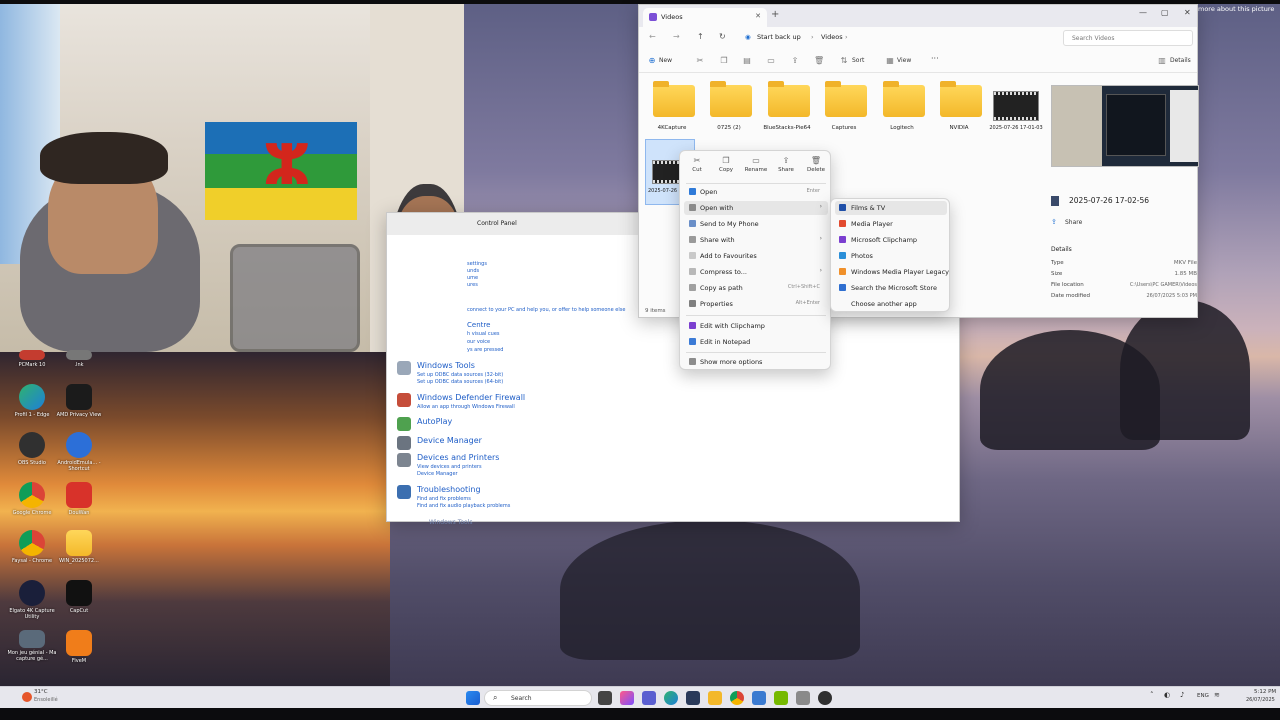  What do you see at coordinates (697, 168) in the screenshot?
I see `cut-quick-action: ✂ Cut` at bounding box center [697, 168].